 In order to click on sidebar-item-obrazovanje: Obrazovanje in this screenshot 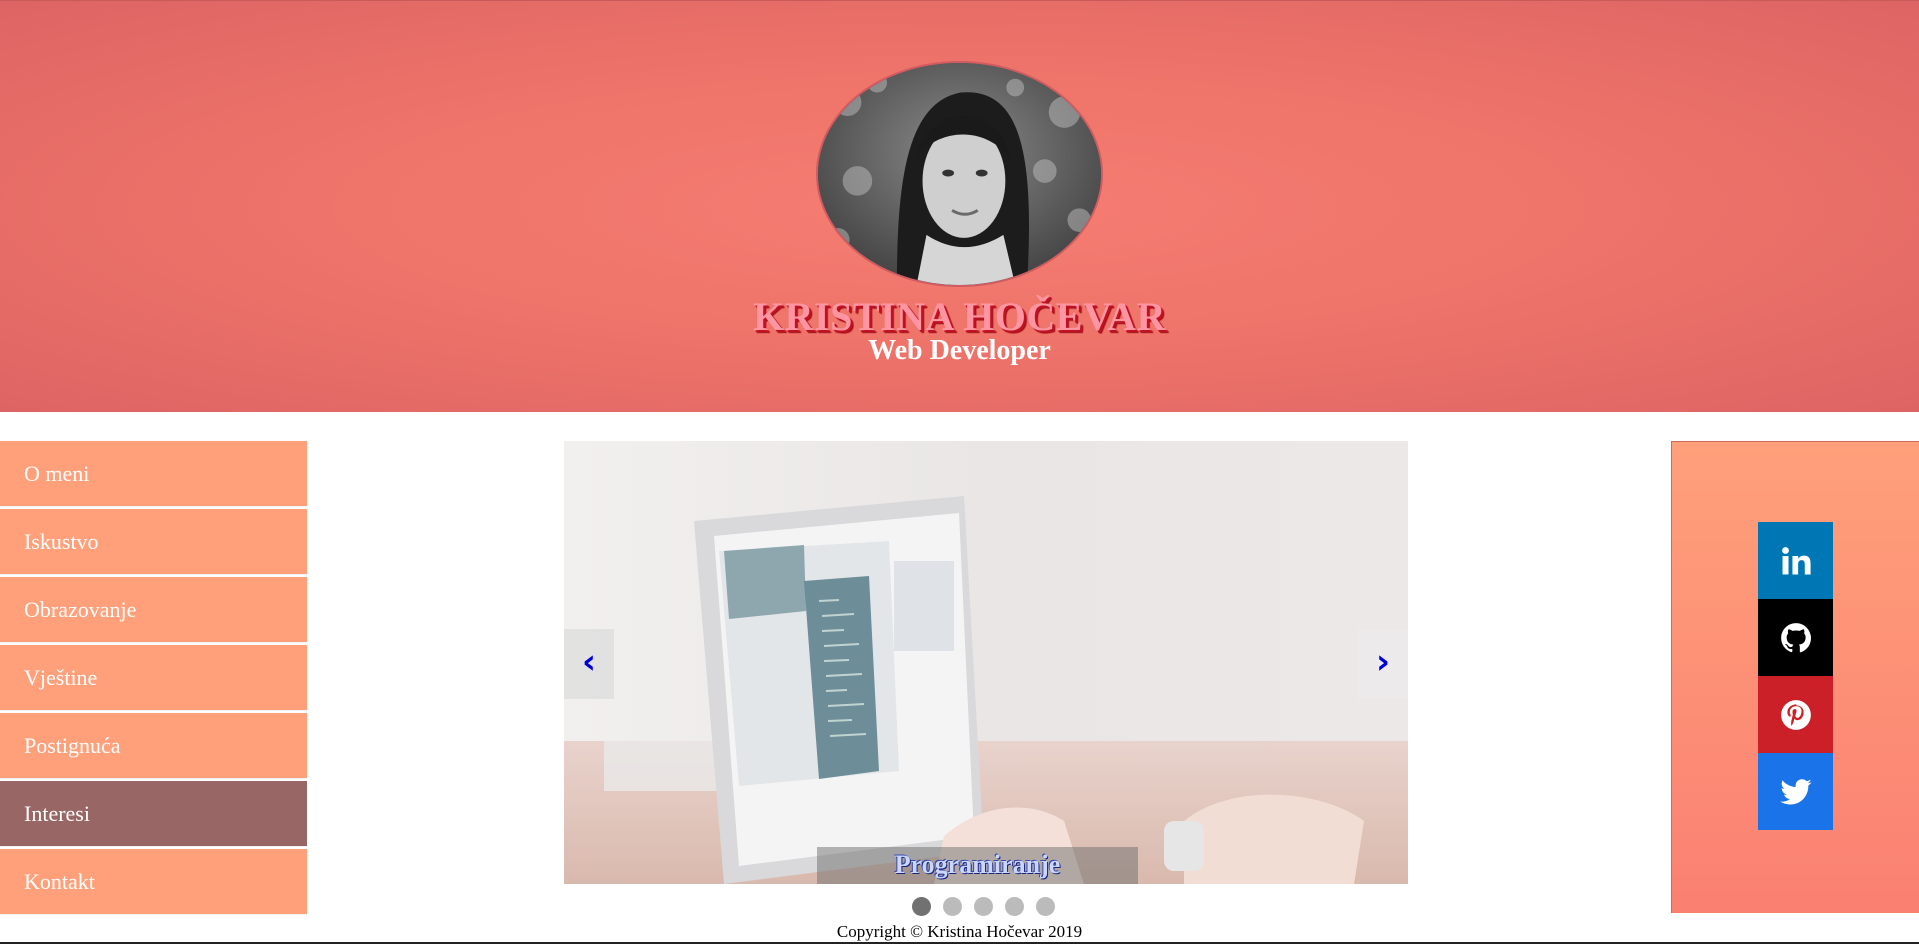, I will do `click(153, 610)`.